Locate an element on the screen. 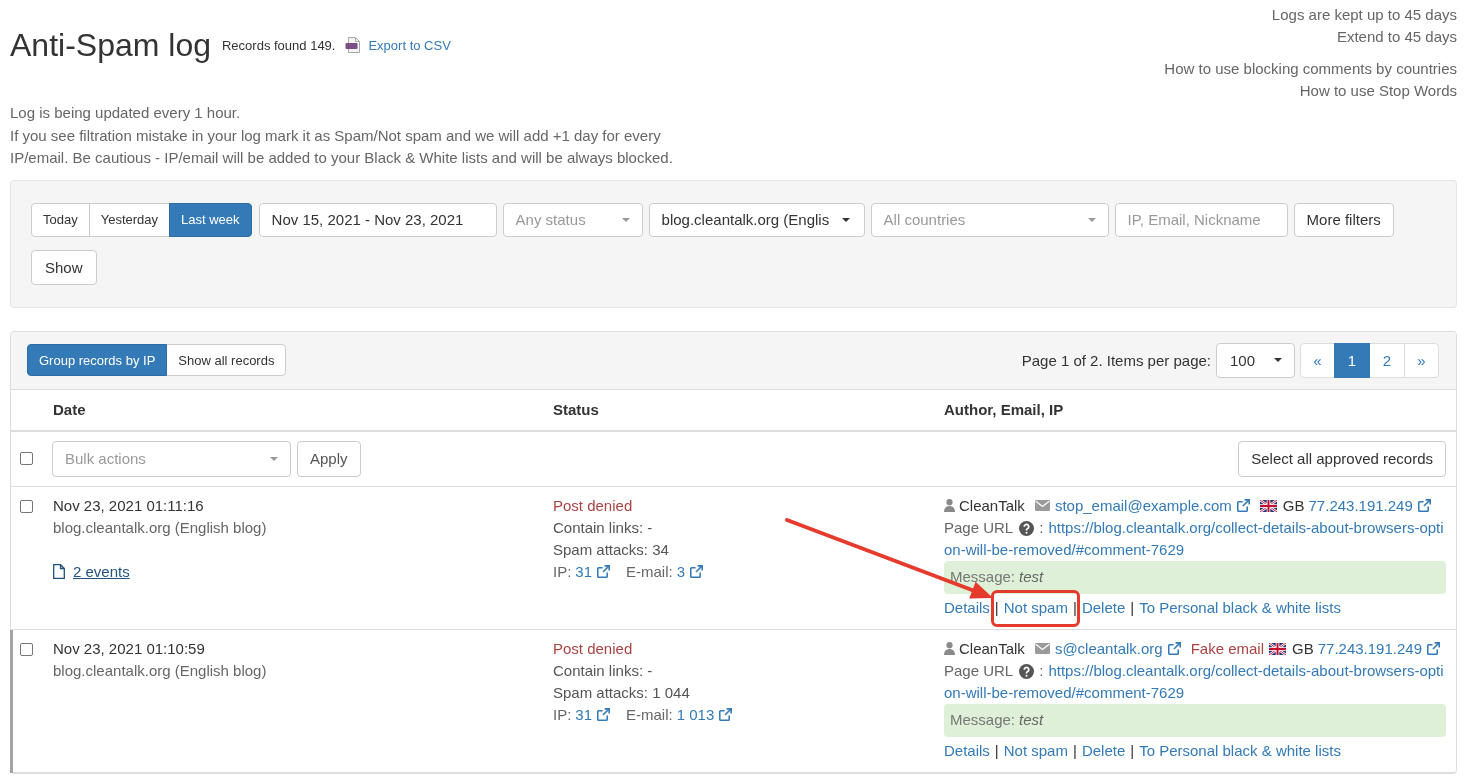 The width and height of the screenshot is (1466, 777). view-mode-button: Show all records is located at coordinates (226, 360).